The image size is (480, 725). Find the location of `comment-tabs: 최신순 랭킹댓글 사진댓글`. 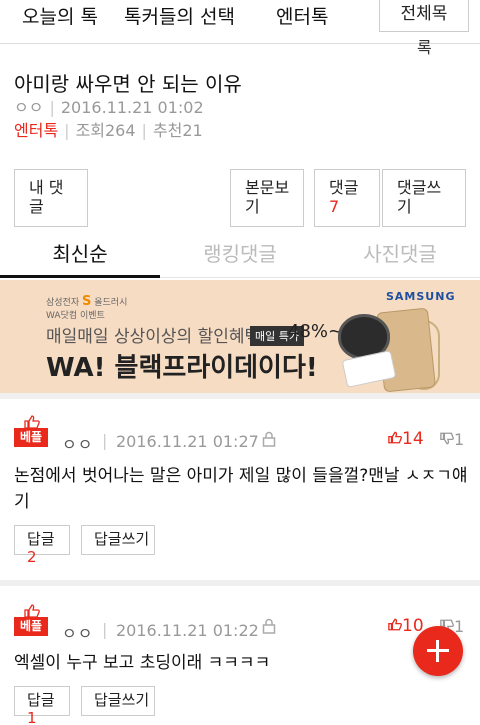

comment-tabs: 최신순 랭킹댓글 사진댓글 is located at coordinates (240, 254).